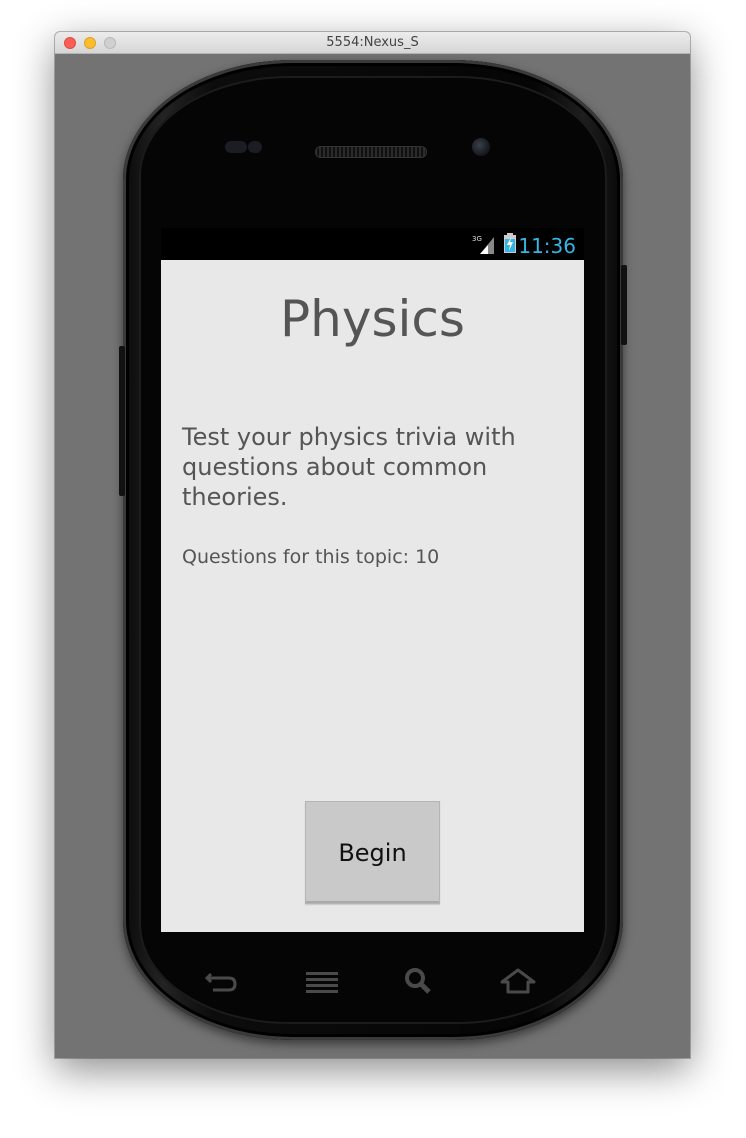  I want to click on menu-icon, so click(322, 981).